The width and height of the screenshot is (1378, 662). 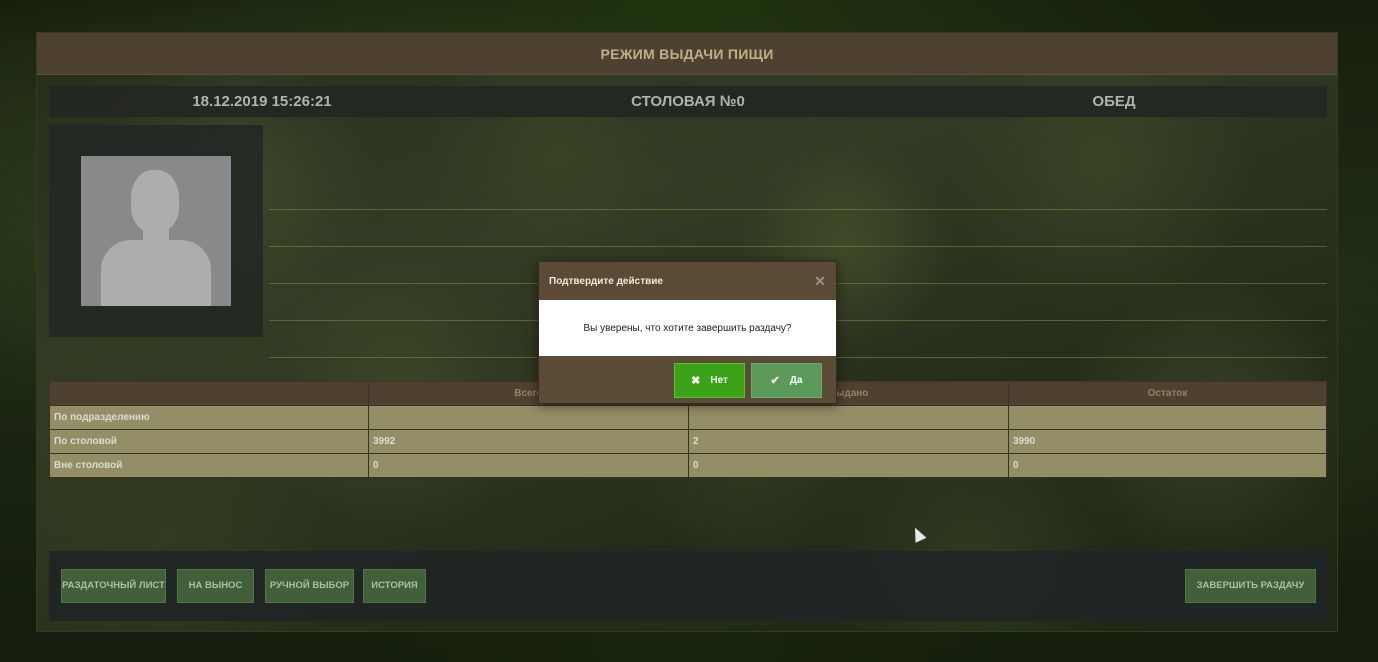 I want to click on yes-button-label: Да, so click(x=796, y=380).